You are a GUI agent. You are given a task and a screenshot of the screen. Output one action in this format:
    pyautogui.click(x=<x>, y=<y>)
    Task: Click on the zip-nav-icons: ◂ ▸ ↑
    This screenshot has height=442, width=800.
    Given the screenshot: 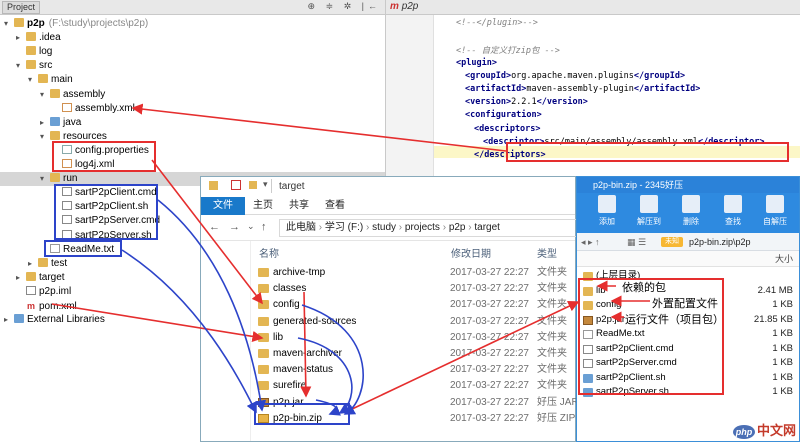 What is the action you would take?
    pyautogui.click(x=590, y=242)
    